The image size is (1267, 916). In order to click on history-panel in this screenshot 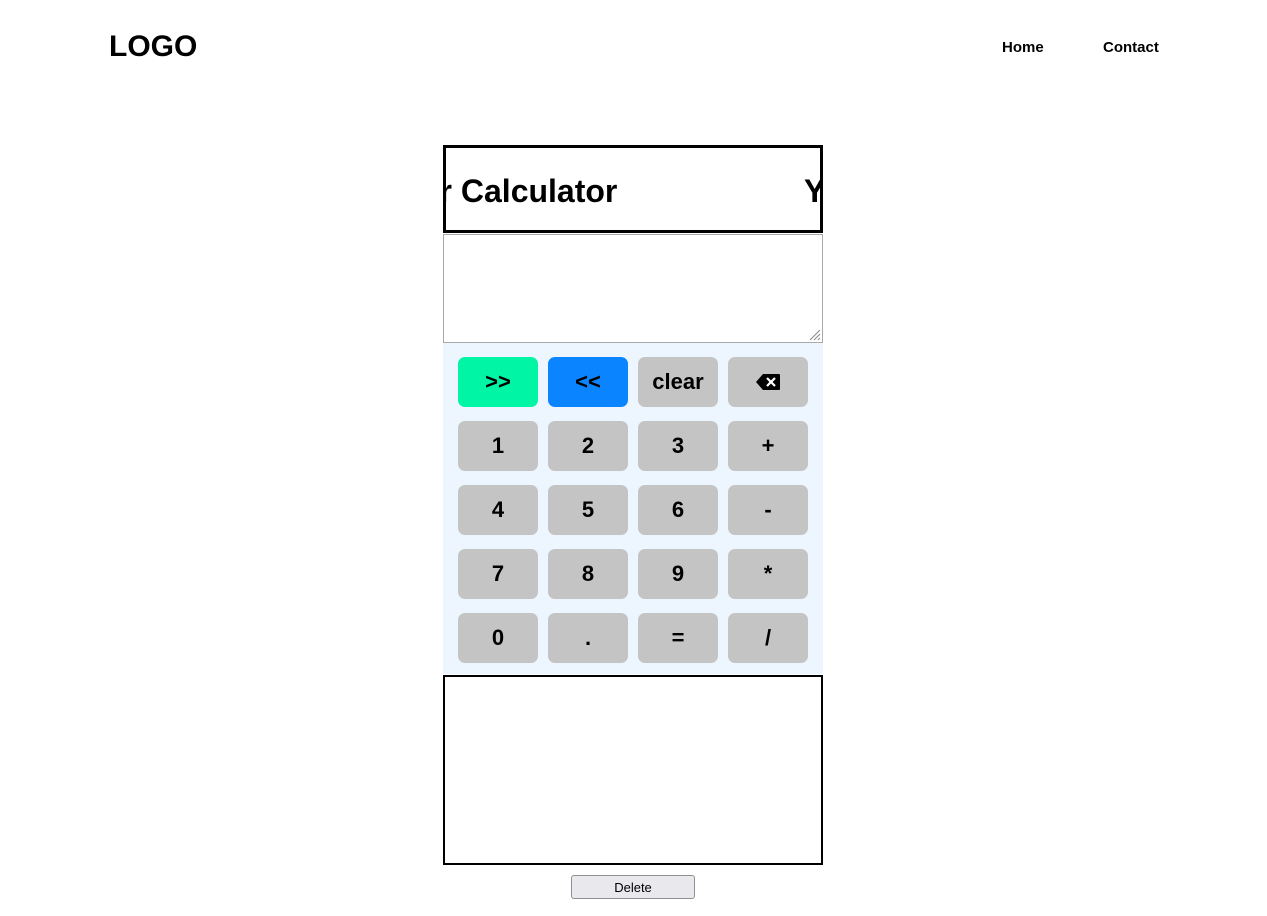, I will do `click(633, 770)`.